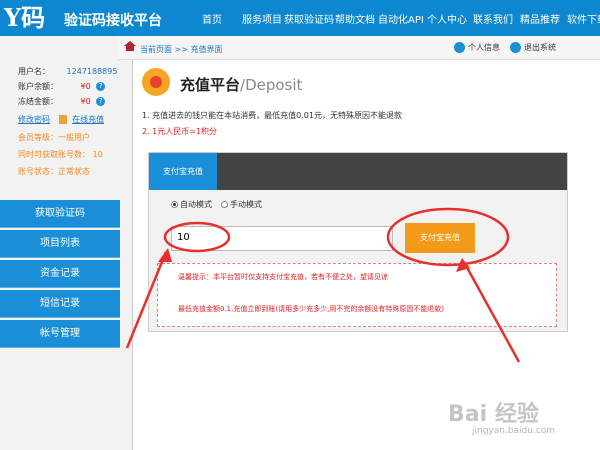 The width and height of the screenshot is (600, 450). What do you see at coordinates (60, 214) in the screenshot?
I see `menu-get-code: 获取验证码` at bounding box center [60, 214].